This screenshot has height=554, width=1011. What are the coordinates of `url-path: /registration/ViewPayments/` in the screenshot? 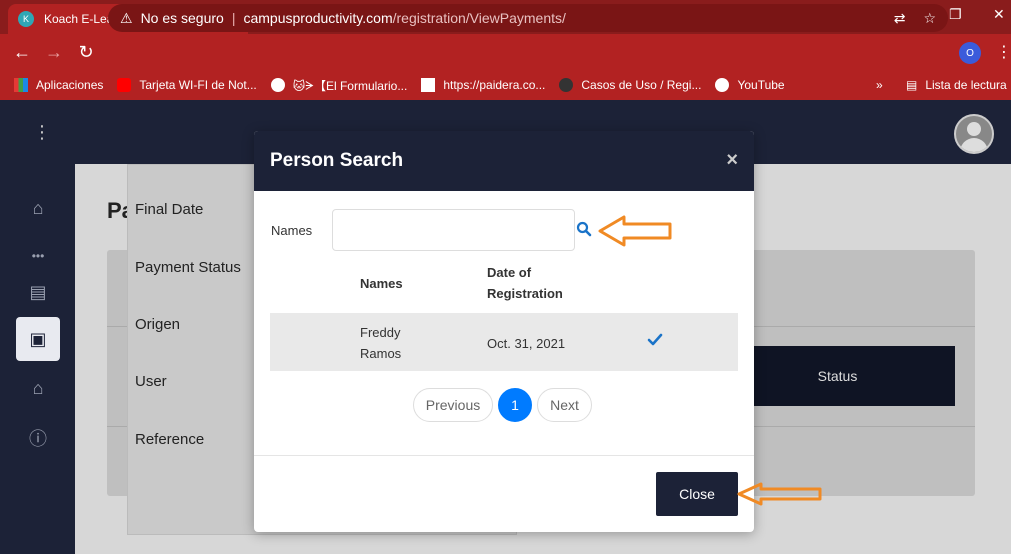 It's located at (479, 18).